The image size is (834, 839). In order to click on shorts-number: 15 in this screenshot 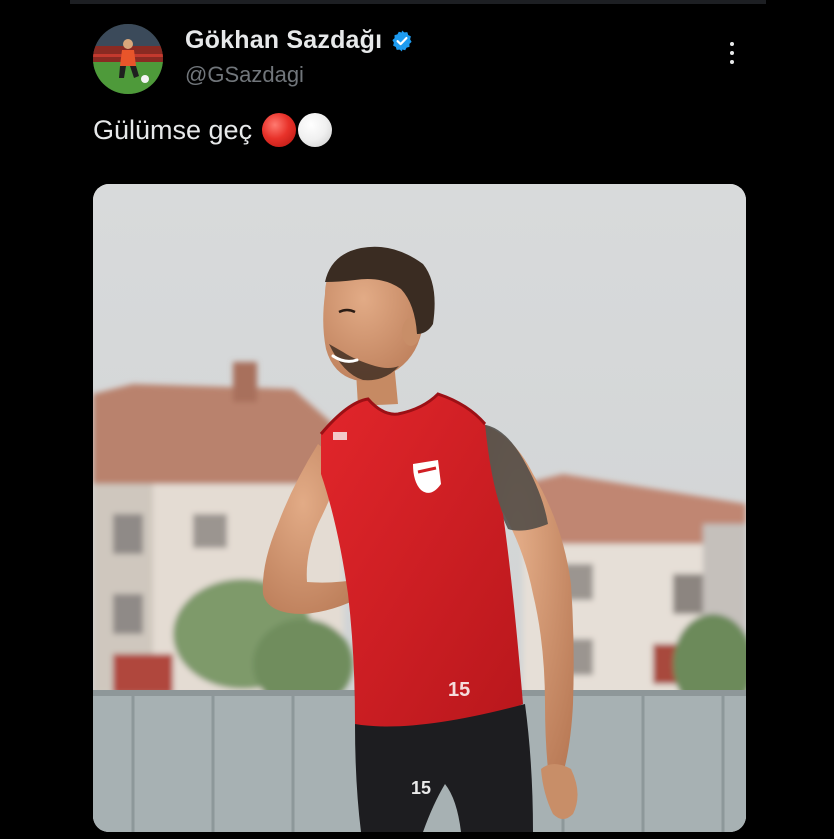, I will do `click(421, 788)`.